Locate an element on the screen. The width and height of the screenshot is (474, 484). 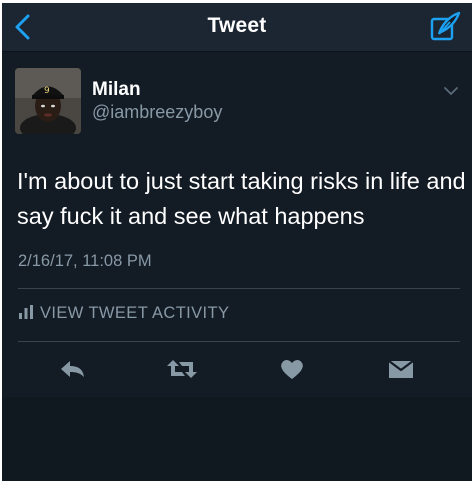
chevron-down-icon is located at coordinates (451, 91).